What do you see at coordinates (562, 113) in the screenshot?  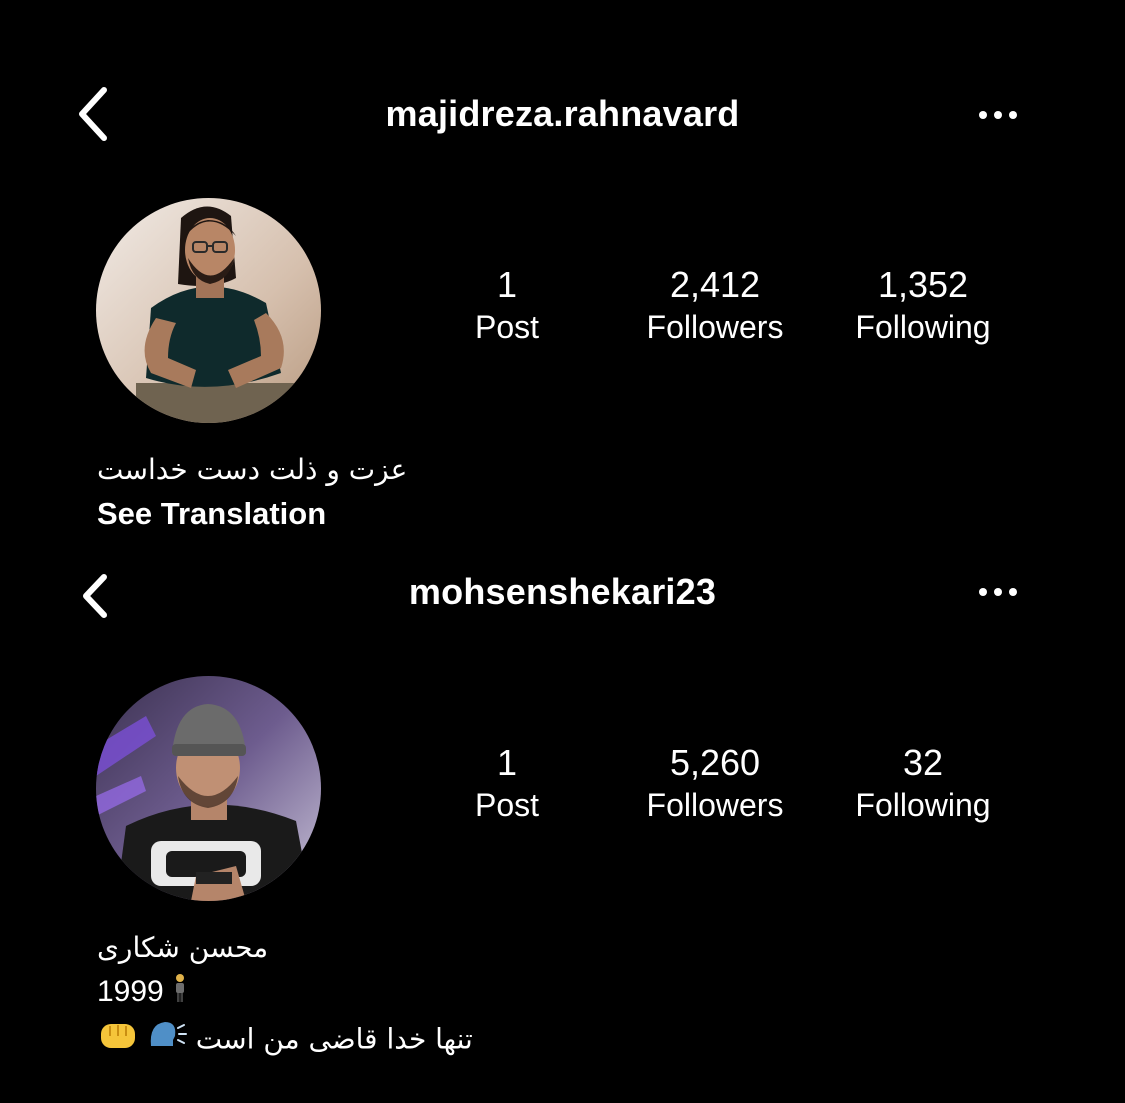 I see `profile-username: majidreza.rahnavard` at bounding box center [562, 113].